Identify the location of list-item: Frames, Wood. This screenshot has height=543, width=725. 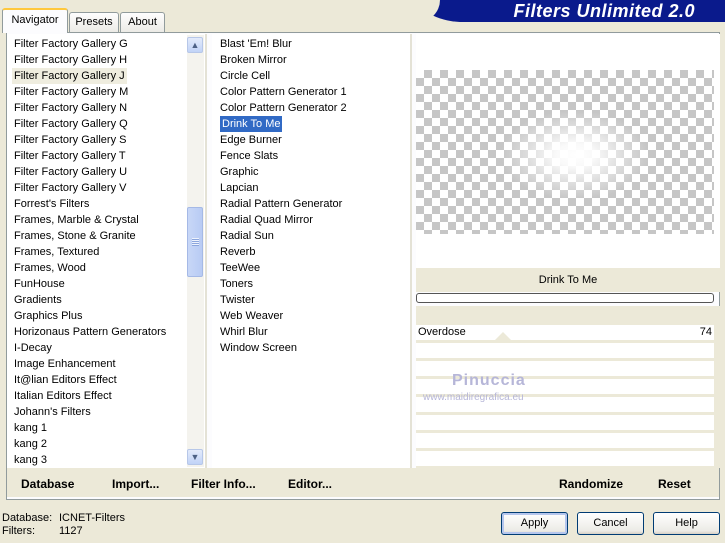
(50, 268).